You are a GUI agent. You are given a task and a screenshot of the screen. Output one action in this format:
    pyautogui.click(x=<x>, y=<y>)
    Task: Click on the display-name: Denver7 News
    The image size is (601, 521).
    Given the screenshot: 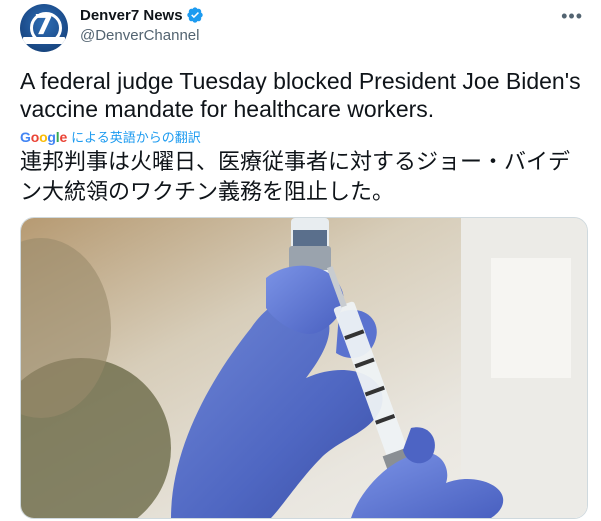 What is the action you would take?
    pyautogui.click(x=131, y=15)
    